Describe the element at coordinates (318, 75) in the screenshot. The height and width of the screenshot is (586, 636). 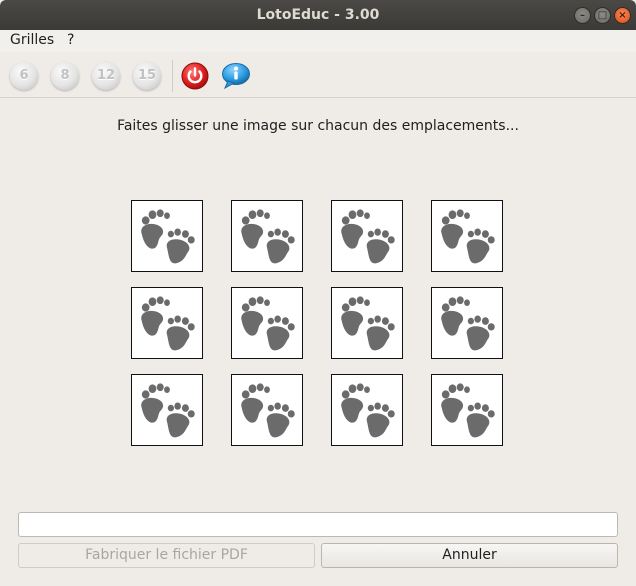
I see `toolbar: 6 8 12 15` at that location.